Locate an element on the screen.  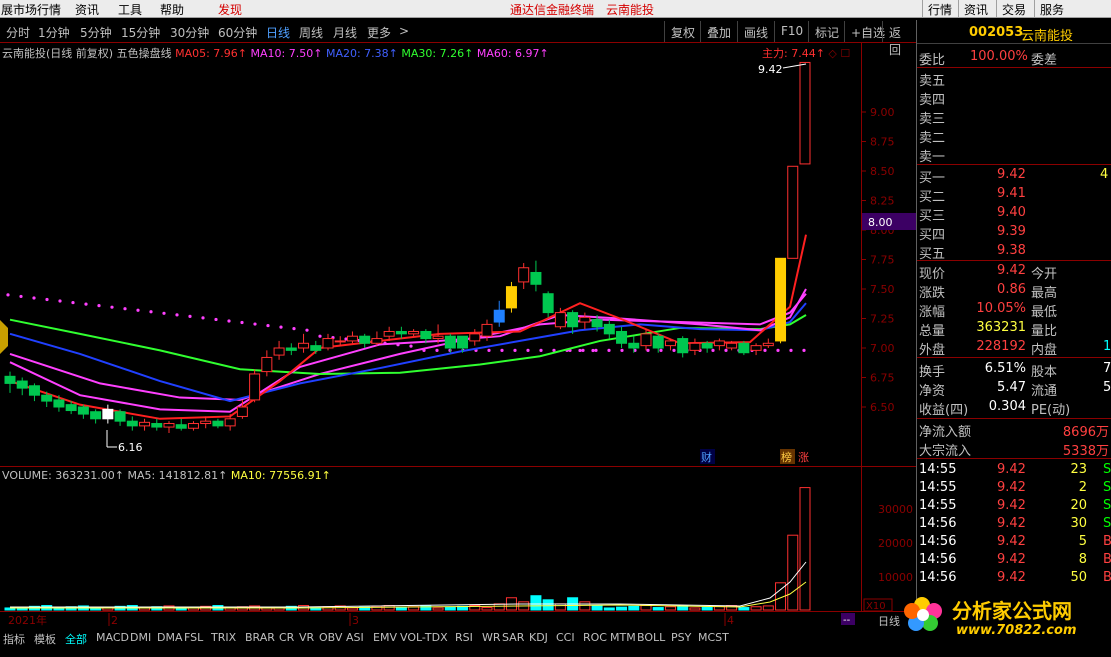
flow-row: 净流入额 8696万 is located at coordinates (1014, 430).